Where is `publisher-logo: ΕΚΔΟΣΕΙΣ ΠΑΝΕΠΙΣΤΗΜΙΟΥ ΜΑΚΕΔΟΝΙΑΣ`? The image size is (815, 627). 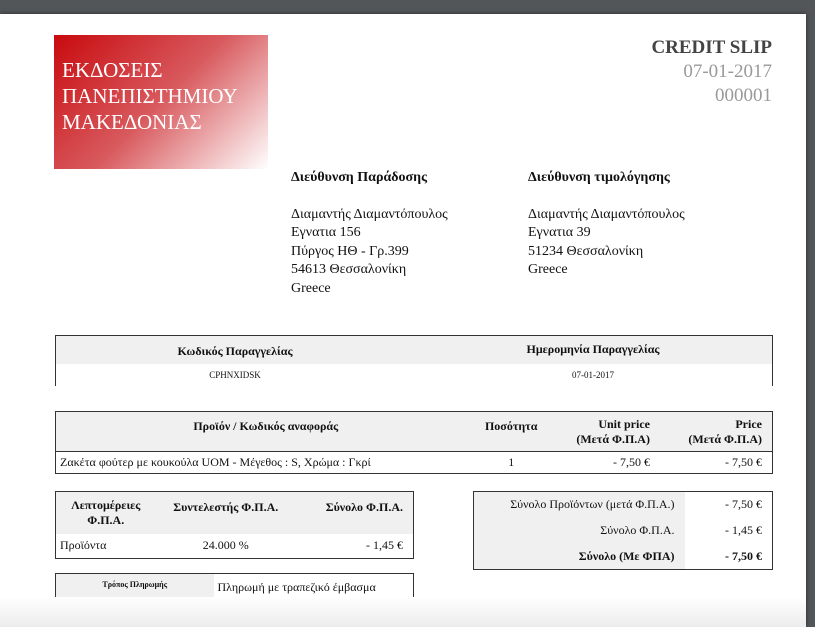
publisher-logo: ΕΚΔΟΣΕΙΣ ΠΑΝΕΠΙΣΤΗΜΙΟΥ ΜΑΚΕΔΟΝΙΑΣ is located at coordinates (161, 102).